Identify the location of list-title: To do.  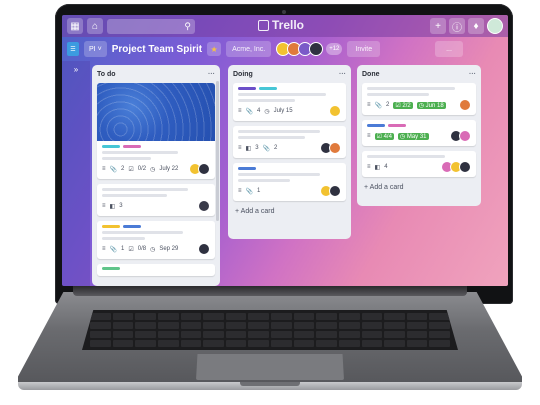
(106, 74).